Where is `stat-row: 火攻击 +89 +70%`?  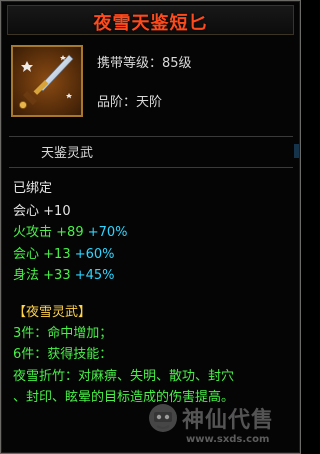
stat-row: 火攻击 +89 +70% is located at coordinates (70, 233).